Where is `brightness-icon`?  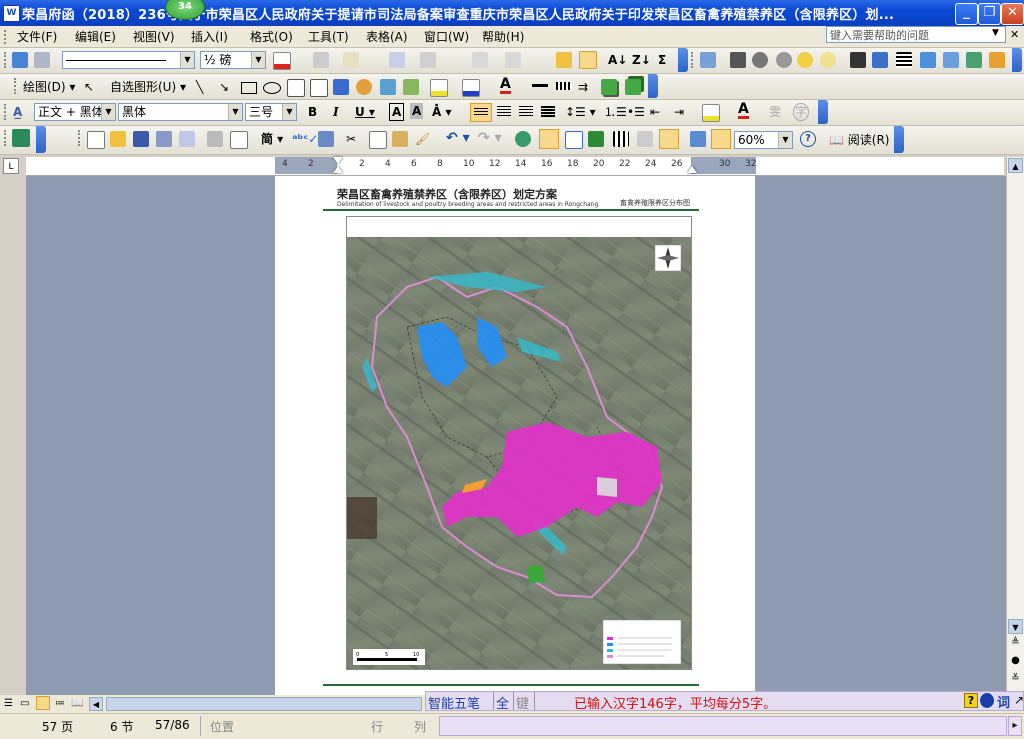
brightness-icon is located at coordinates (760, 60).